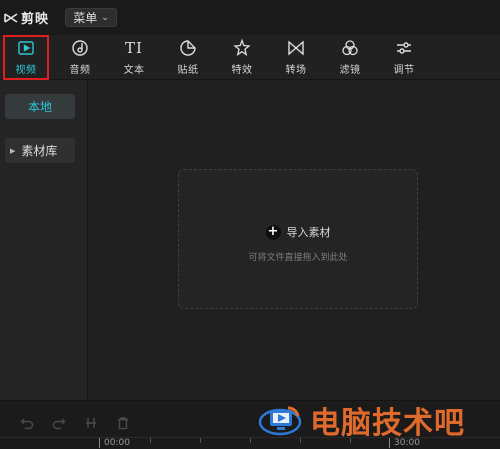  I want to click on tab-transition: 转场, so click(296, 57).